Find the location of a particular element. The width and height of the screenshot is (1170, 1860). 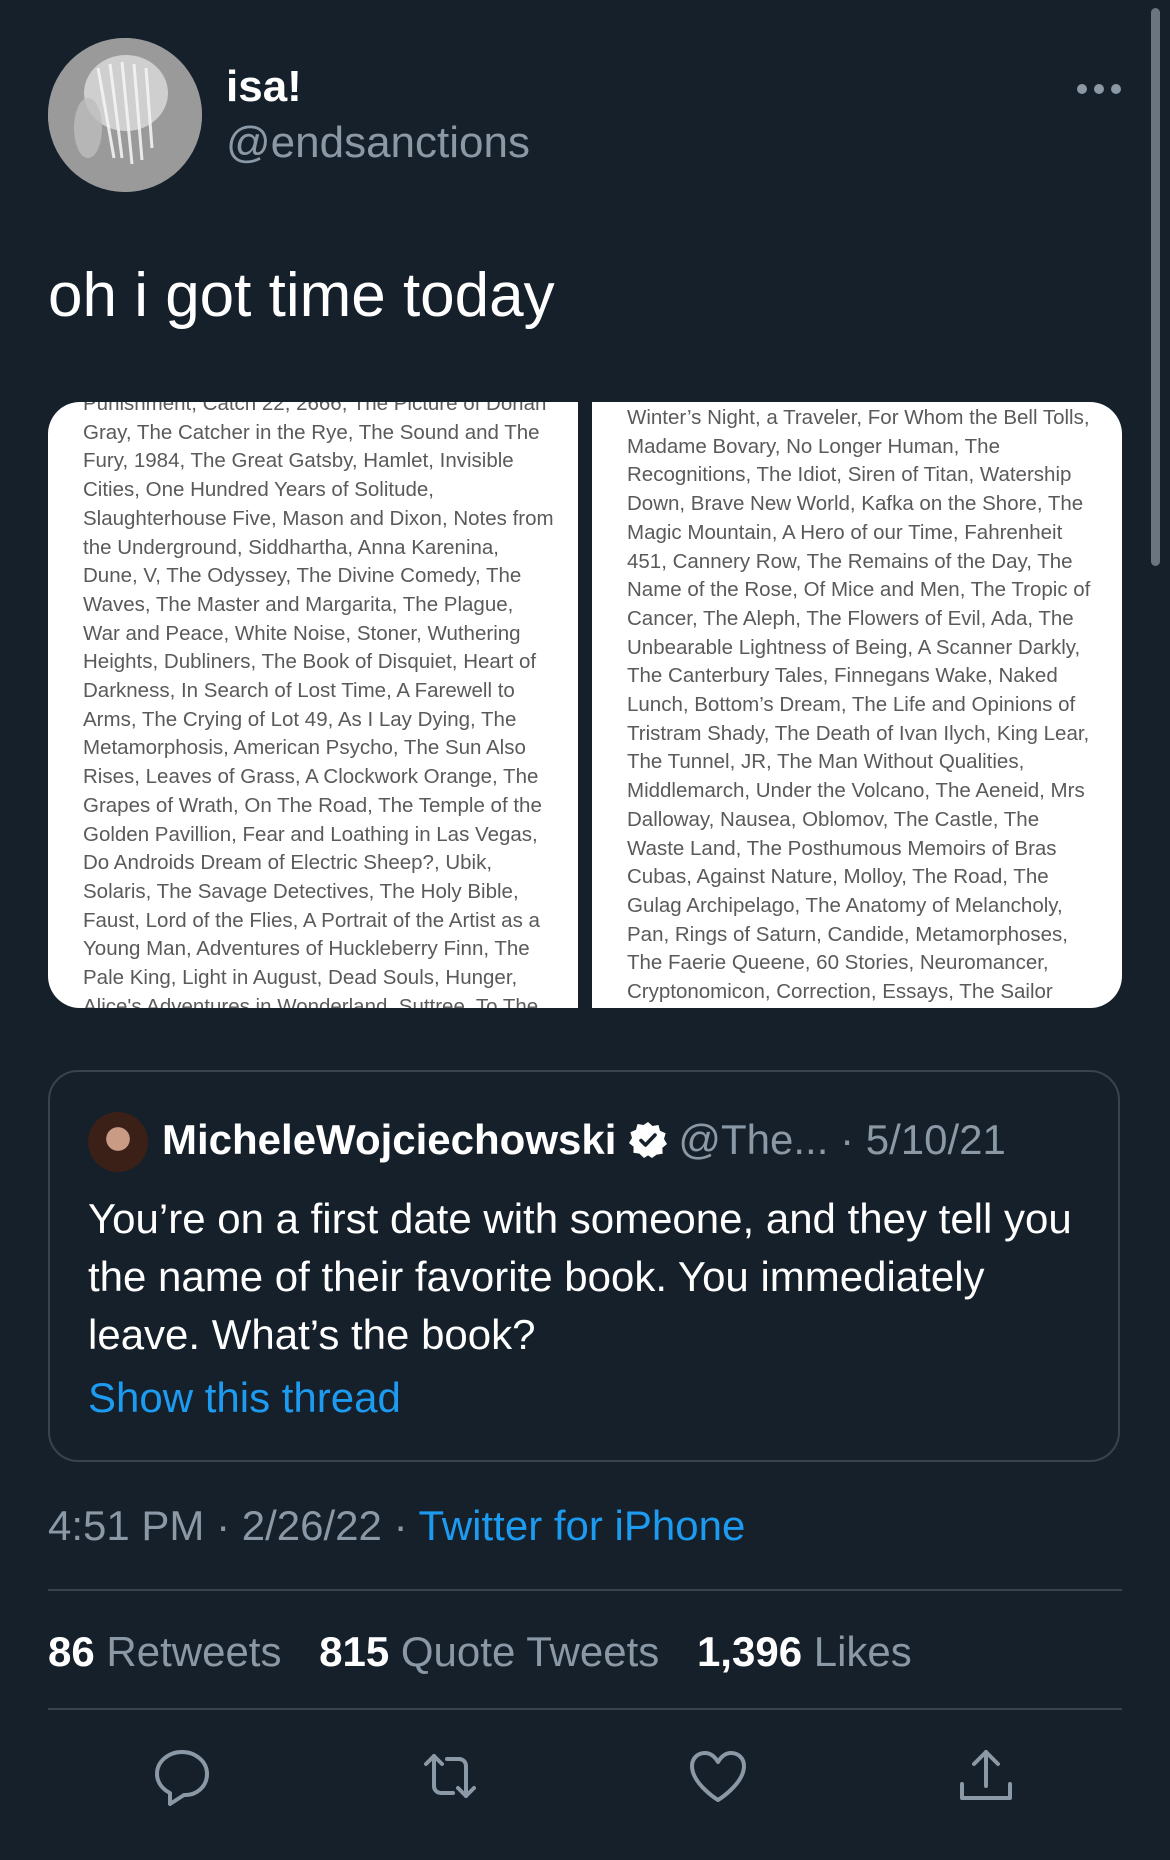

display-name: isa! is located at coordinates (264, 87).